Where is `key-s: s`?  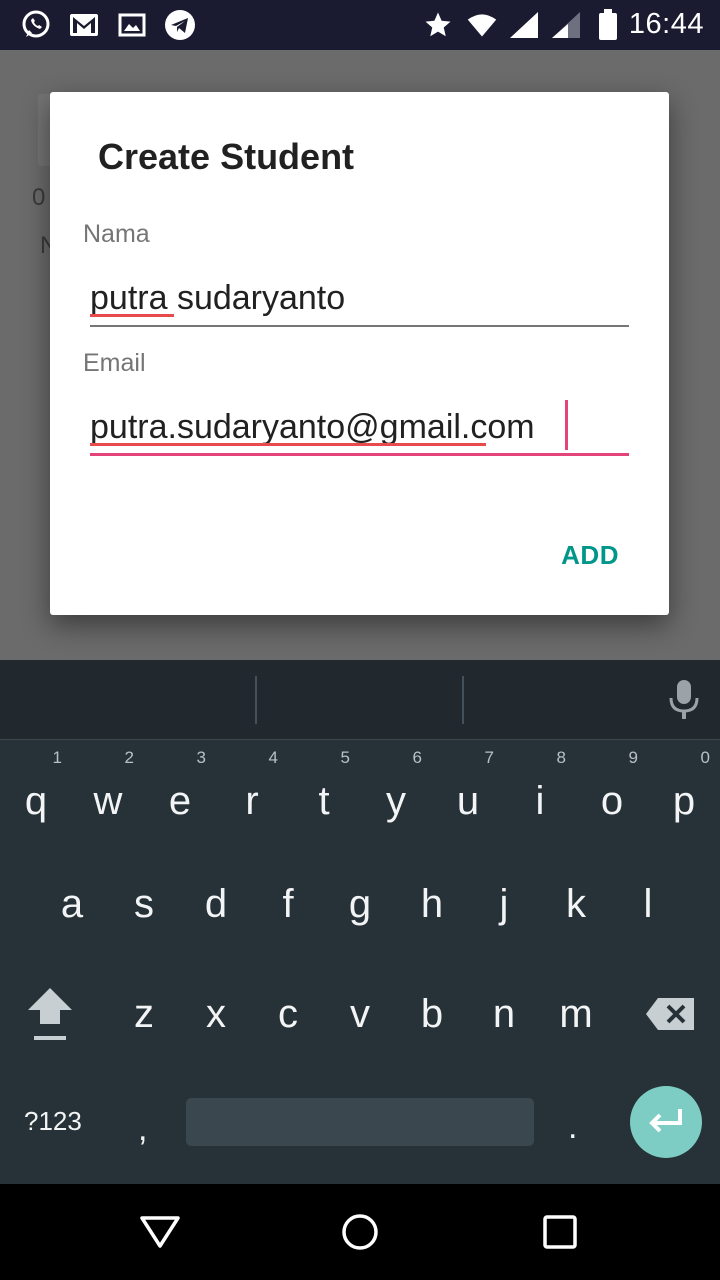
key-s: s is located at coordinates (144, 904).